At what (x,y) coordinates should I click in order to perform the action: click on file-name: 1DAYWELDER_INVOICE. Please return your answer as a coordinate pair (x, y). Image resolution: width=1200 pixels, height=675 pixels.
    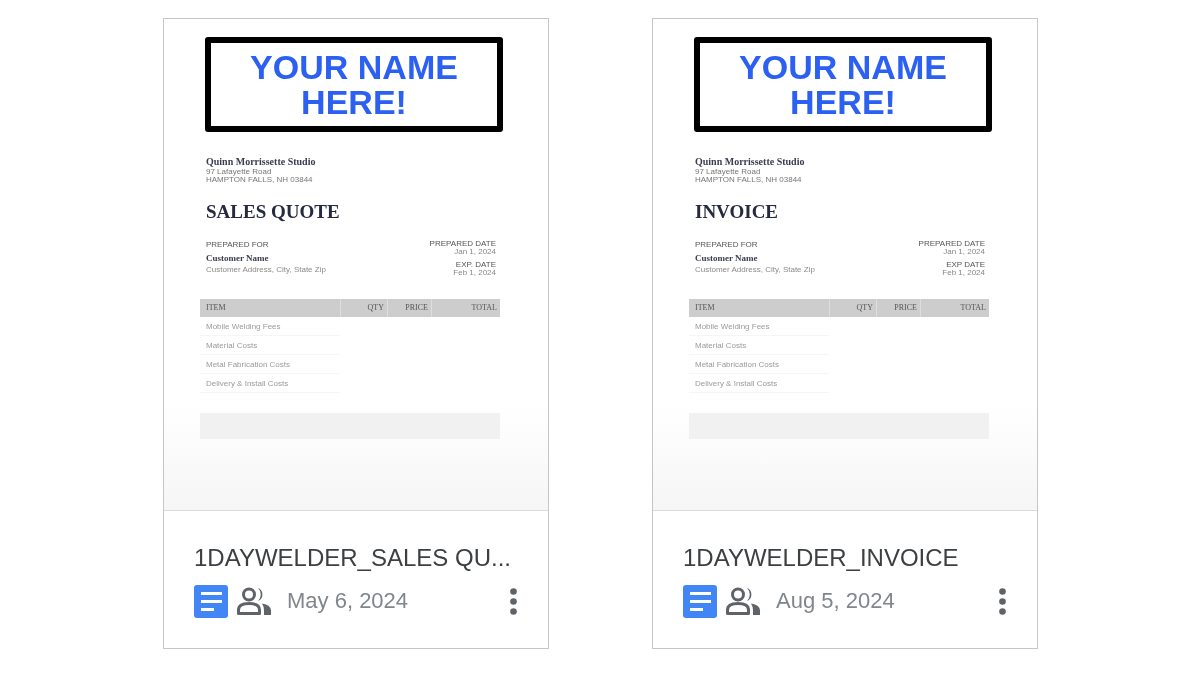
    Looking at the image, I should click on (821, 558).